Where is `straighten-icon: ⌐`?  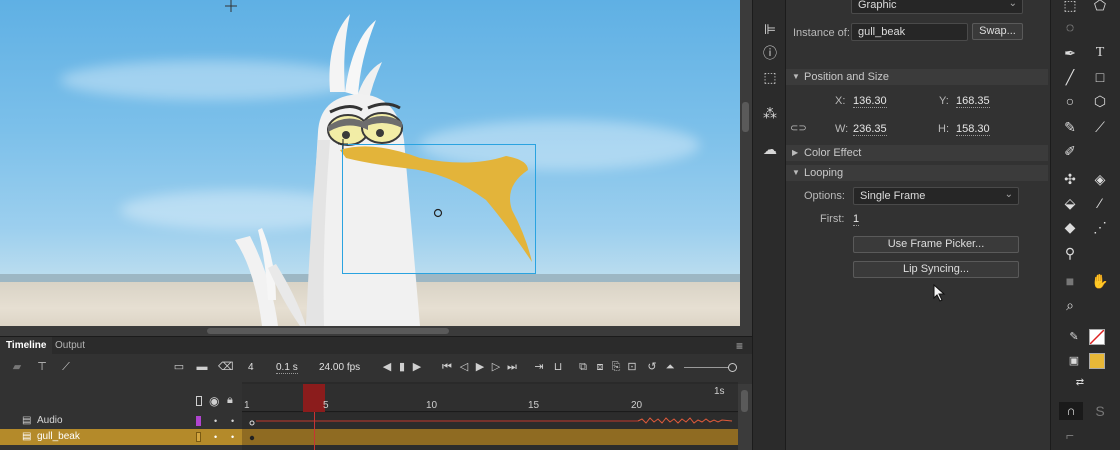 straighten-icon: ⌐ is located at coordinates (1070, 435).